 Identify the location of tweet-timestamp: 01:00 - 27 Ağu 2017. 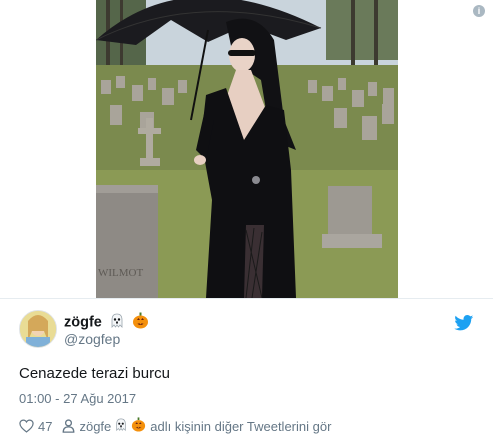
(77, 398).